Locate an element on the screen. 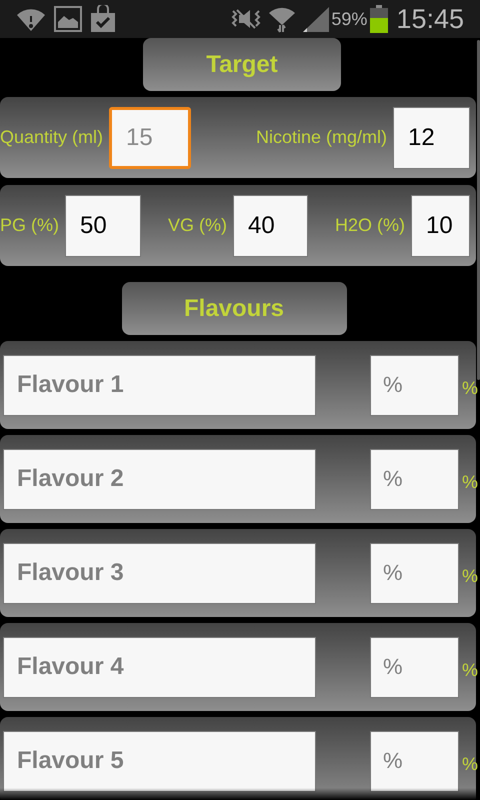  input-field: 50 is located at coordinates (103, 225).